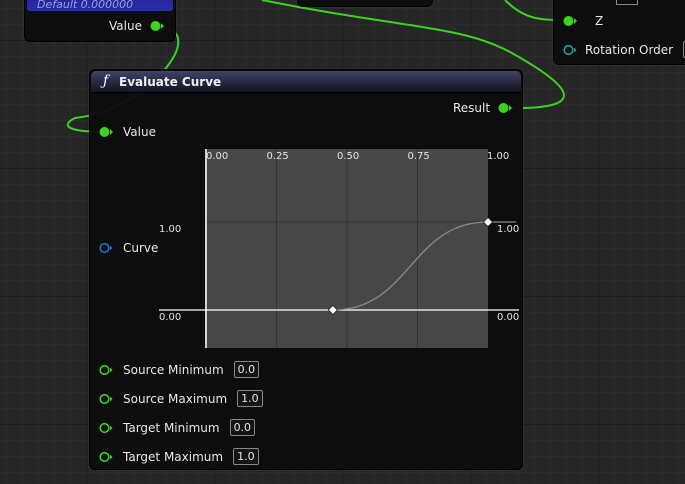 This screenshot has height=484, width=685. I want to click on curve-label: Curve, so click(141, 248).